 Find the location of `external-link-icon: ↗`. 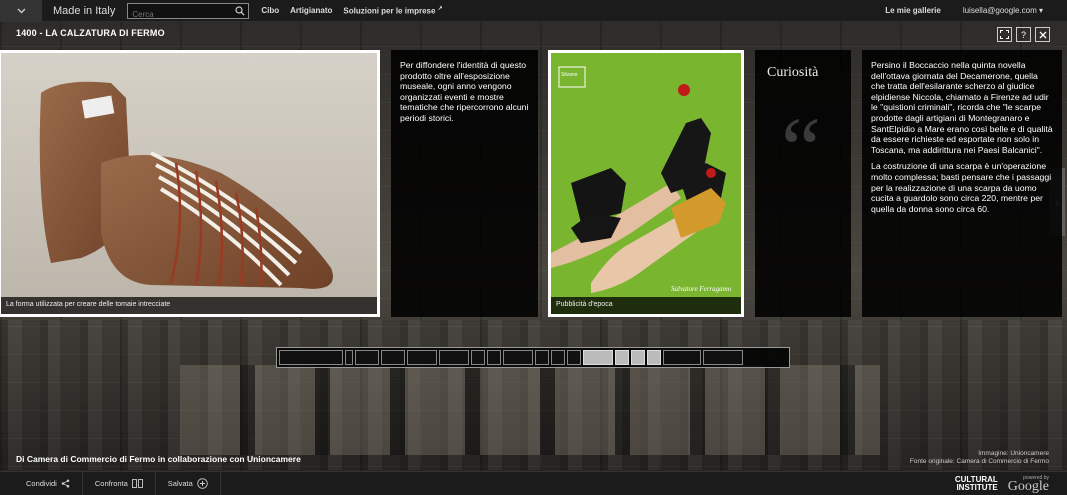

external-link-icon: ↗ is located at coordinates (440, 9).